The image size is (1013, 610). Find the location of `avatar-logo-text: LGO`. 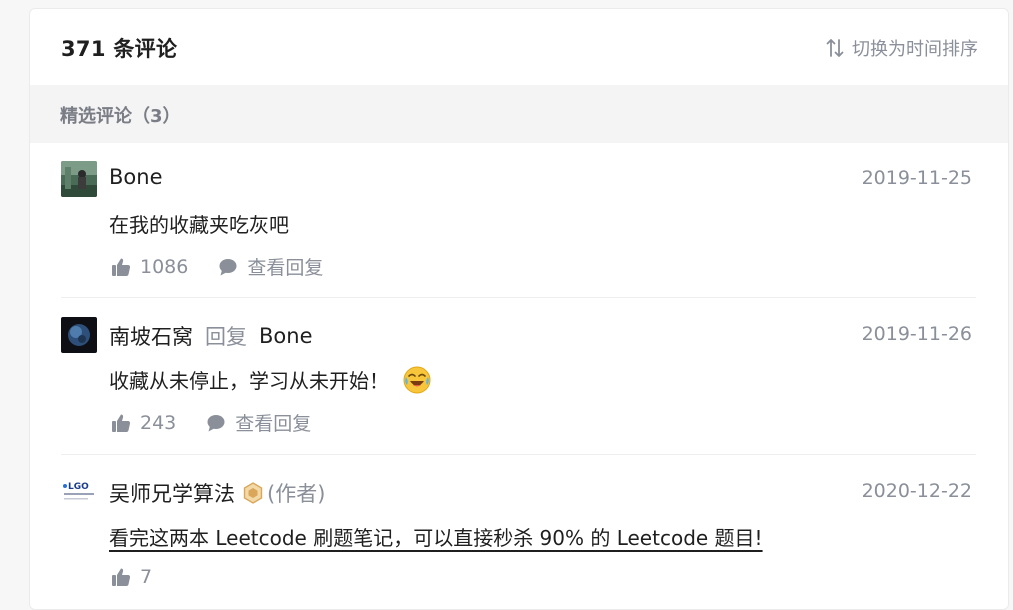

avatar-logo-text: LGO is located at coordinates (78, 487).